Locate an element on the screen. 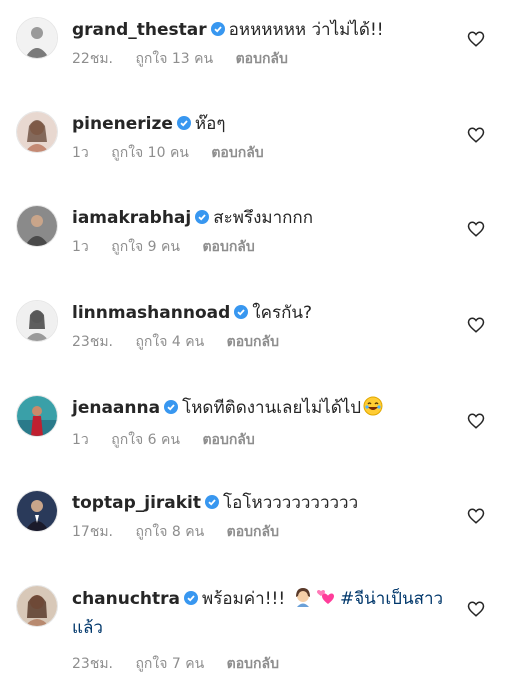  comment-username: iamakrabhaj is located at coordinates (131, 218).